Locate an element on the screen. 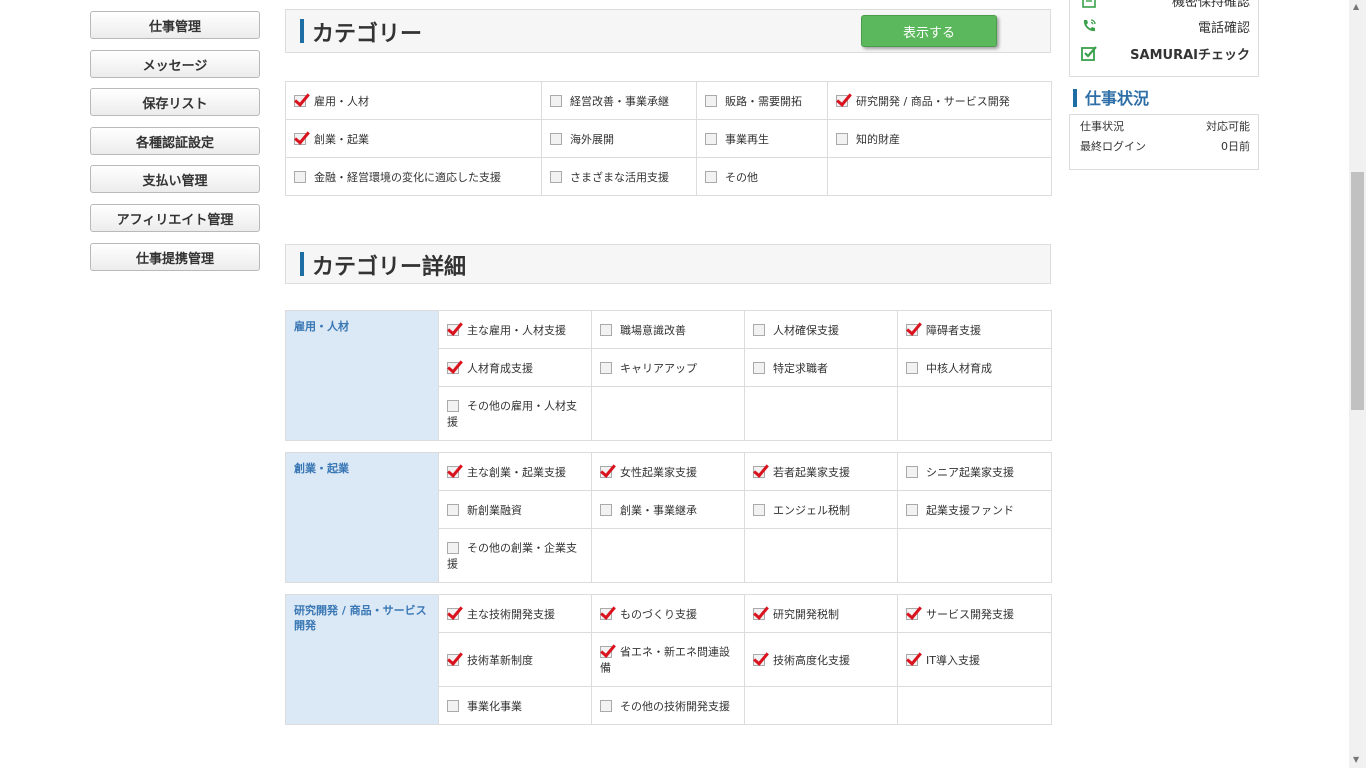 Image resolution: width=1366 pixels, height=768 pixels. checkbox-option: さまざまな活用支援 is located at coordinates (619, 176).